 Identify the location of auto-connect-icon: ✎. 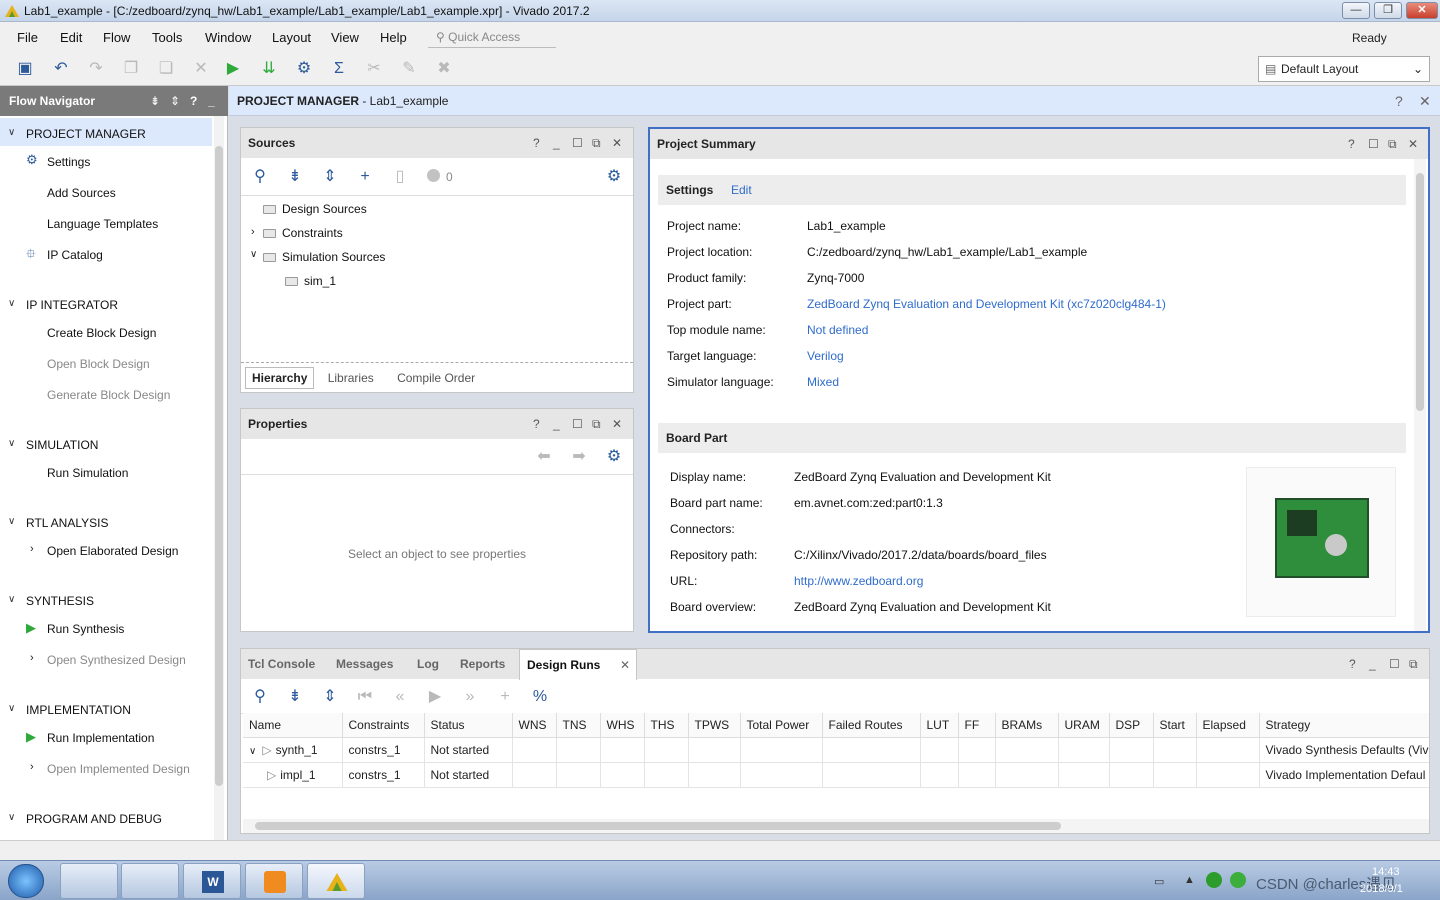
(409, 69).